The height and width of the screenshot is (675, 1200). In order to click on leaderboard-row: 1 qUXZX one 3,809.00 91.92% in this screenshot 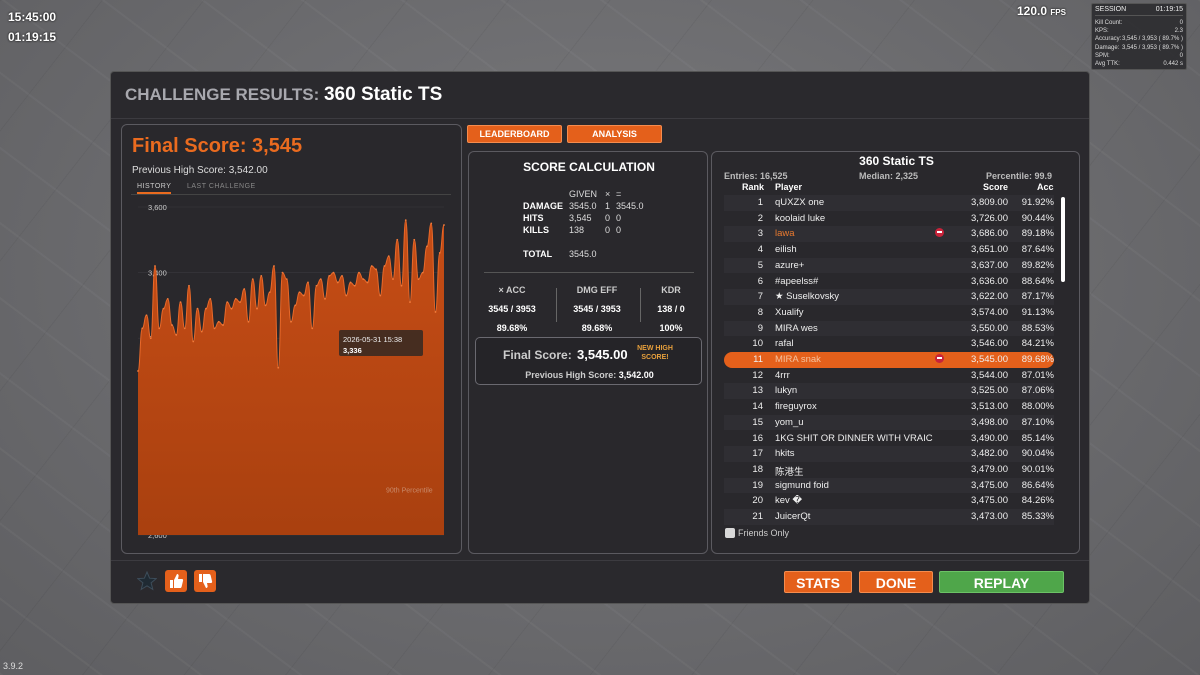, I will do `click(889, 203)`.